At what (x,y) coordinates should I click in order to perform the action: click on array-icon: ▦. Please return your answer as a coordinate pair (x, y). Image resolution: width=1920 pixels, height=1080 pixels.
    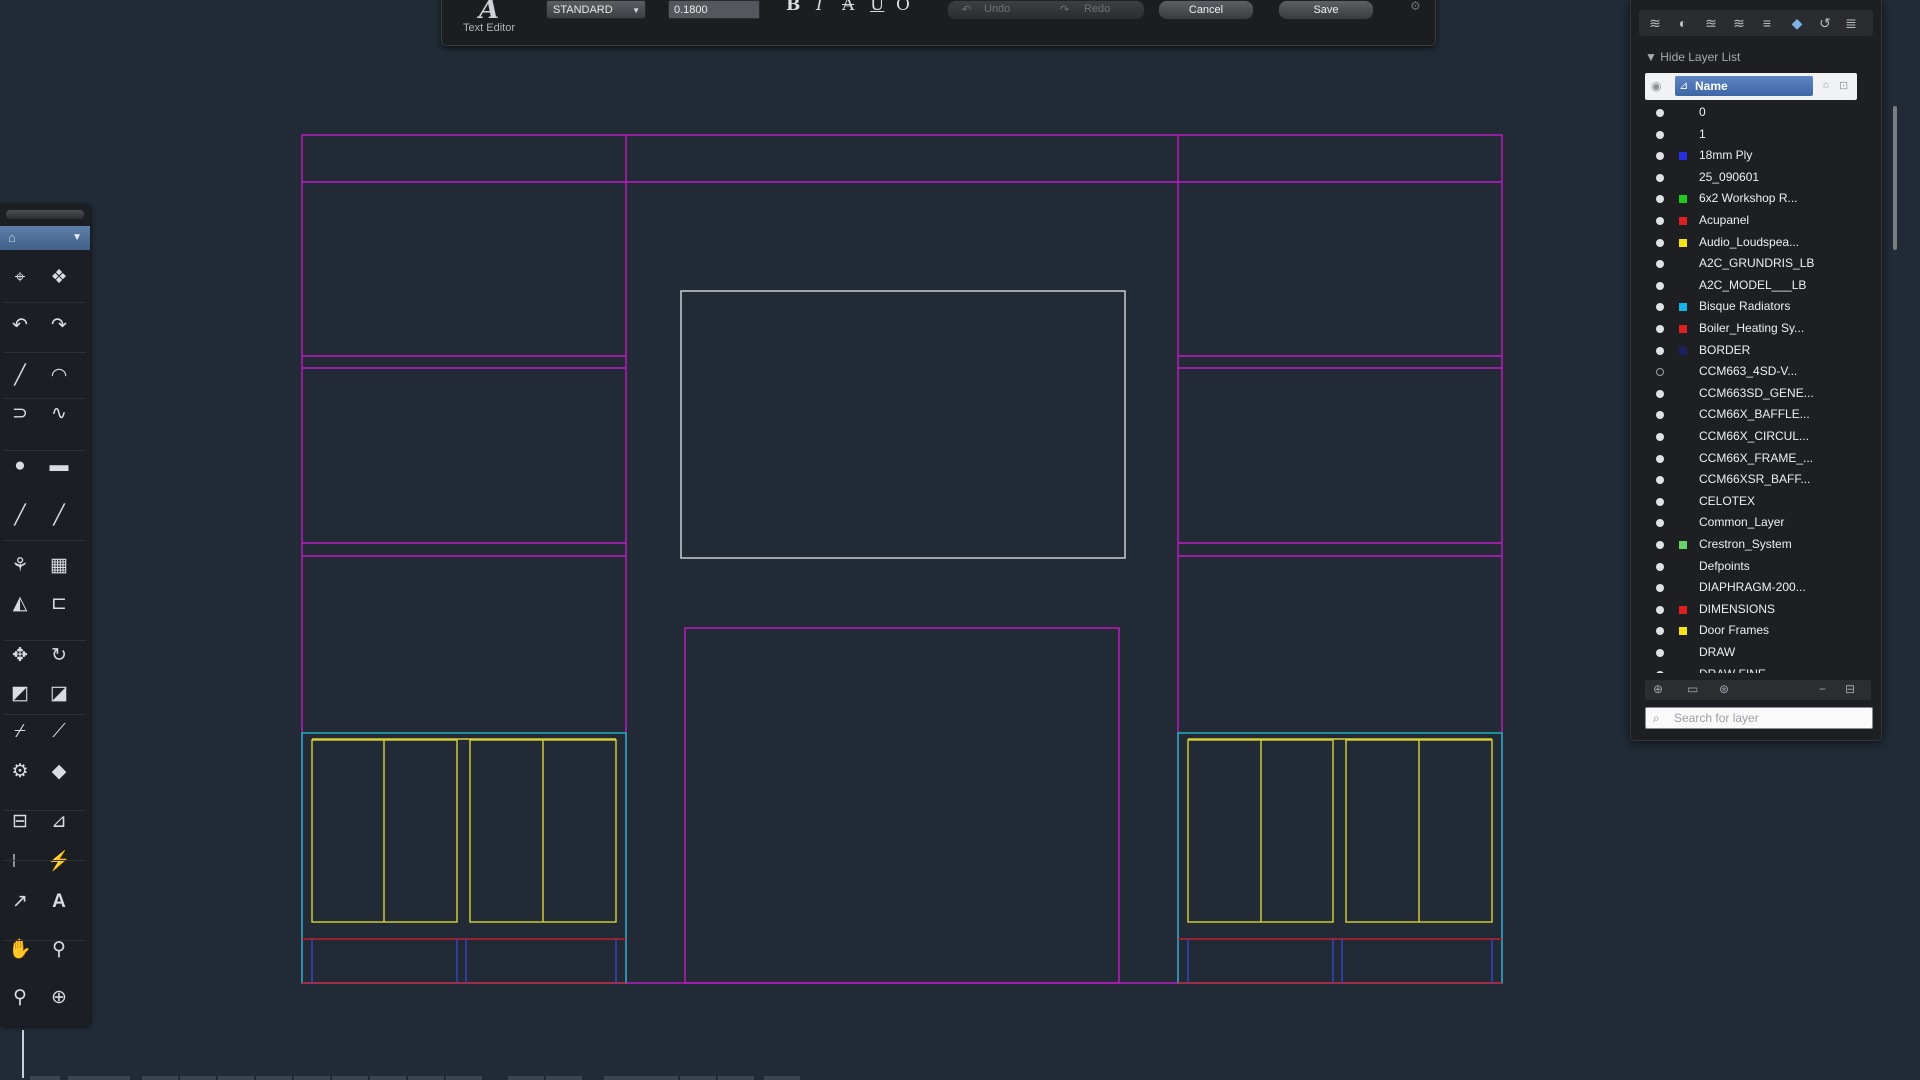
    Looking at the image, I should click on (59, 566).